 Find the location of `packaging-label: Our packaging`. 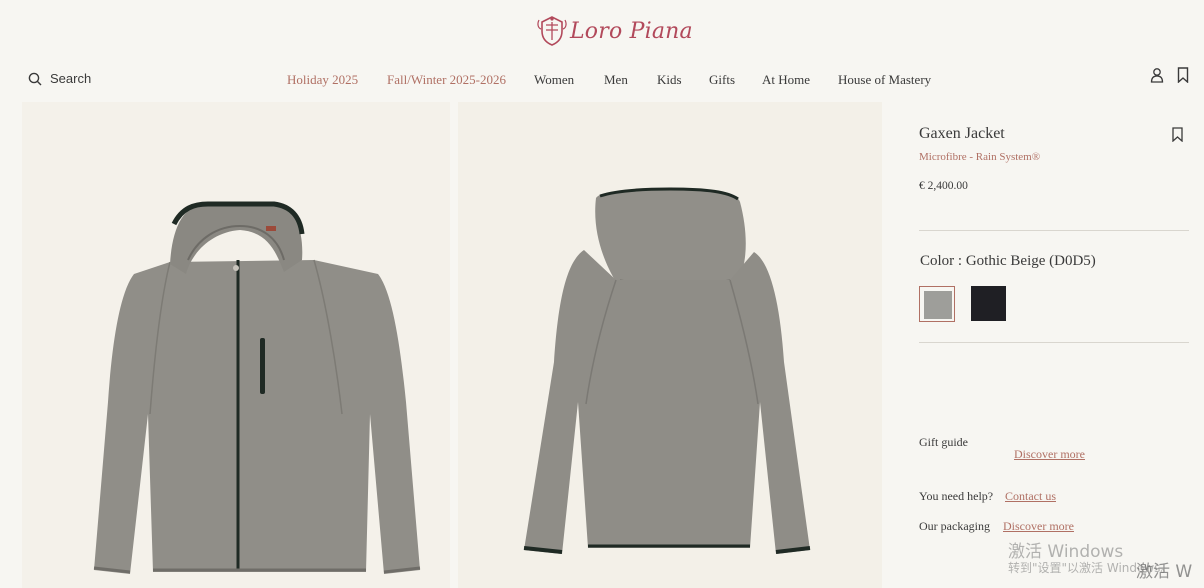

packaging-label: Our packaging is located at coordinates (954, 526).